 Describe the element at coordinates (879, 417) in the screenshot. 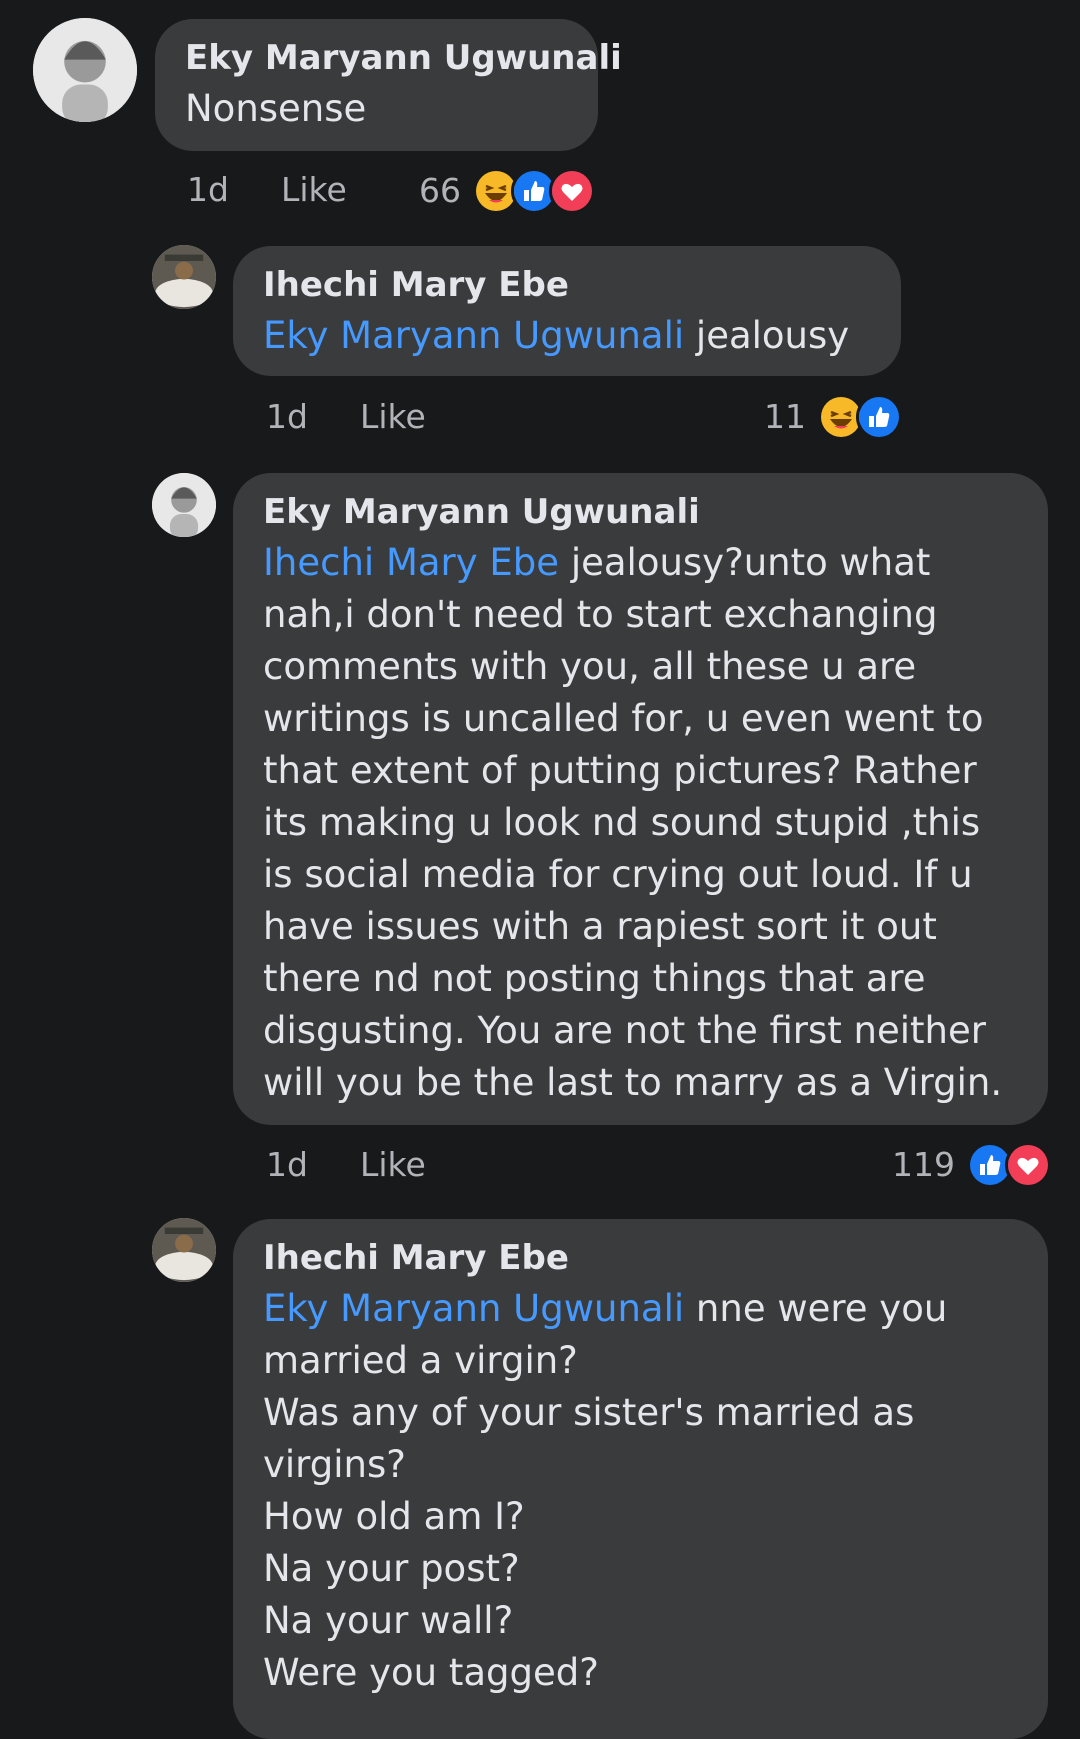

I see `like-icon` at that location.